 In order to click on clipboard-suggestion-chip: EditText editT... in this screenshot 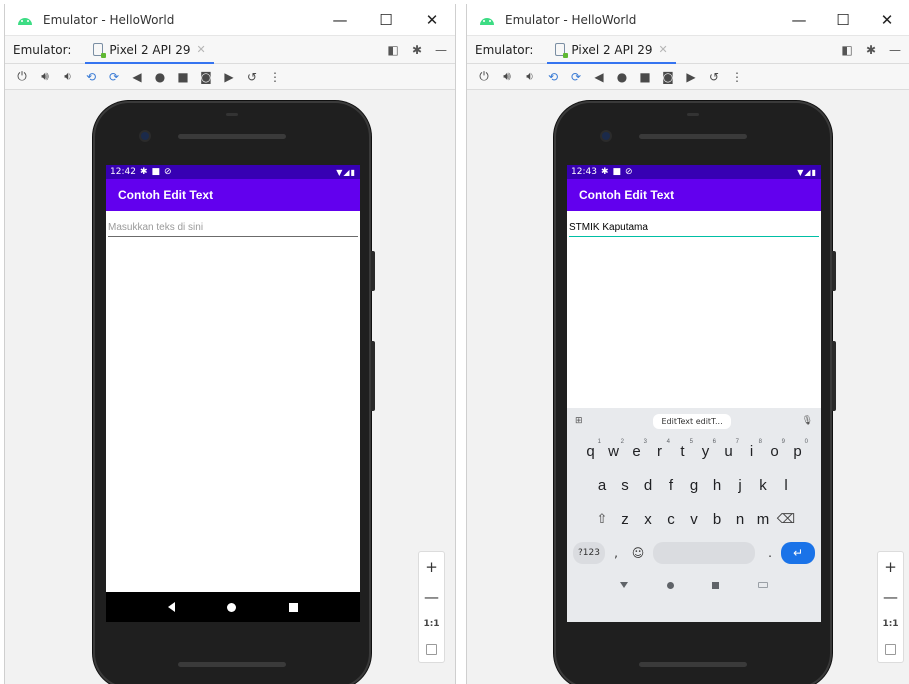, I will do `click(692, 421)`.